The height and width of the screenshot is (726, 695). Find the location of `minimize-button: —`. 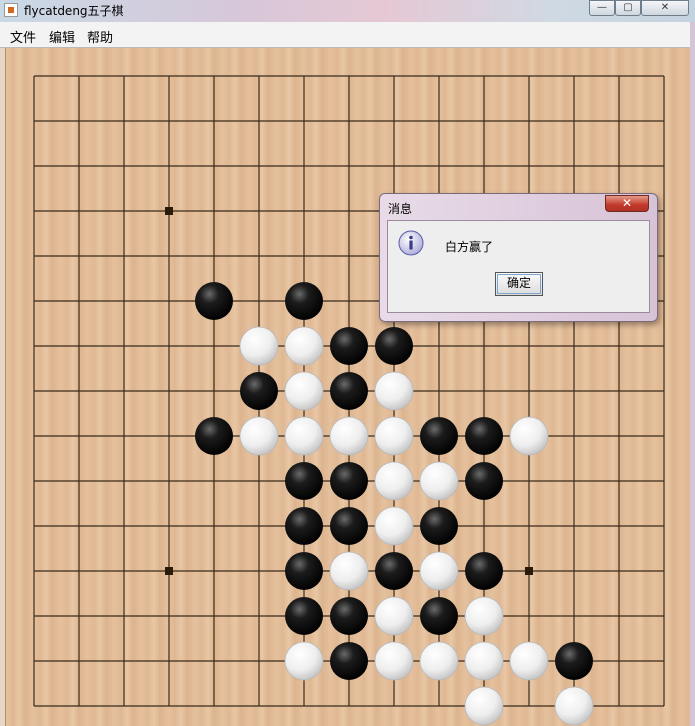

minimize-button: — is located at coordinates (602, 8).